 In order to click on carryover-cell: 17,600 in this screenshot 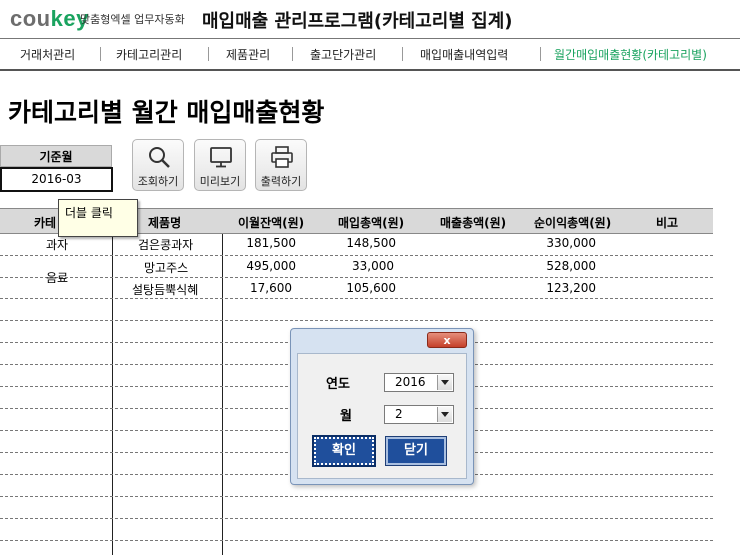, I will do `click(271, 288)`.